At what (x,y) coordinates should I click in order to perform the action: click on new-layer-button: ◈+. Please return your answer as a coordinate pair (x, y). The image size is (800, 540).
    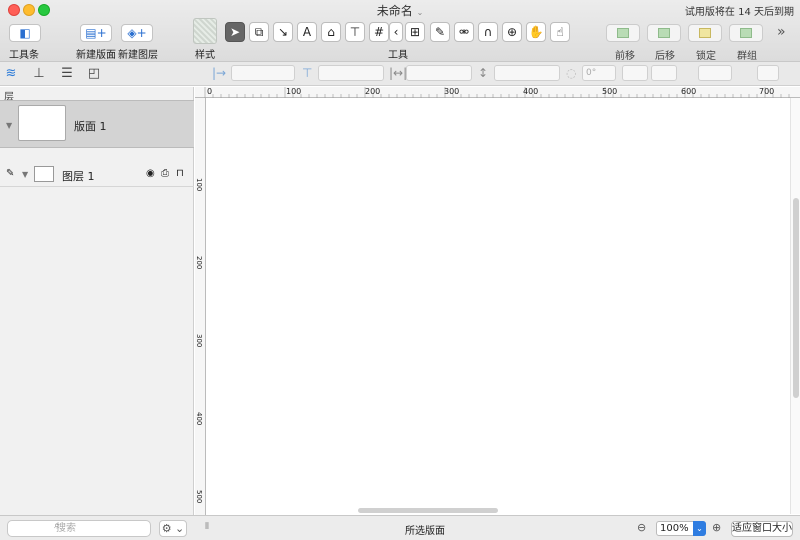
    Looking at the image, I should click on (137, 33).